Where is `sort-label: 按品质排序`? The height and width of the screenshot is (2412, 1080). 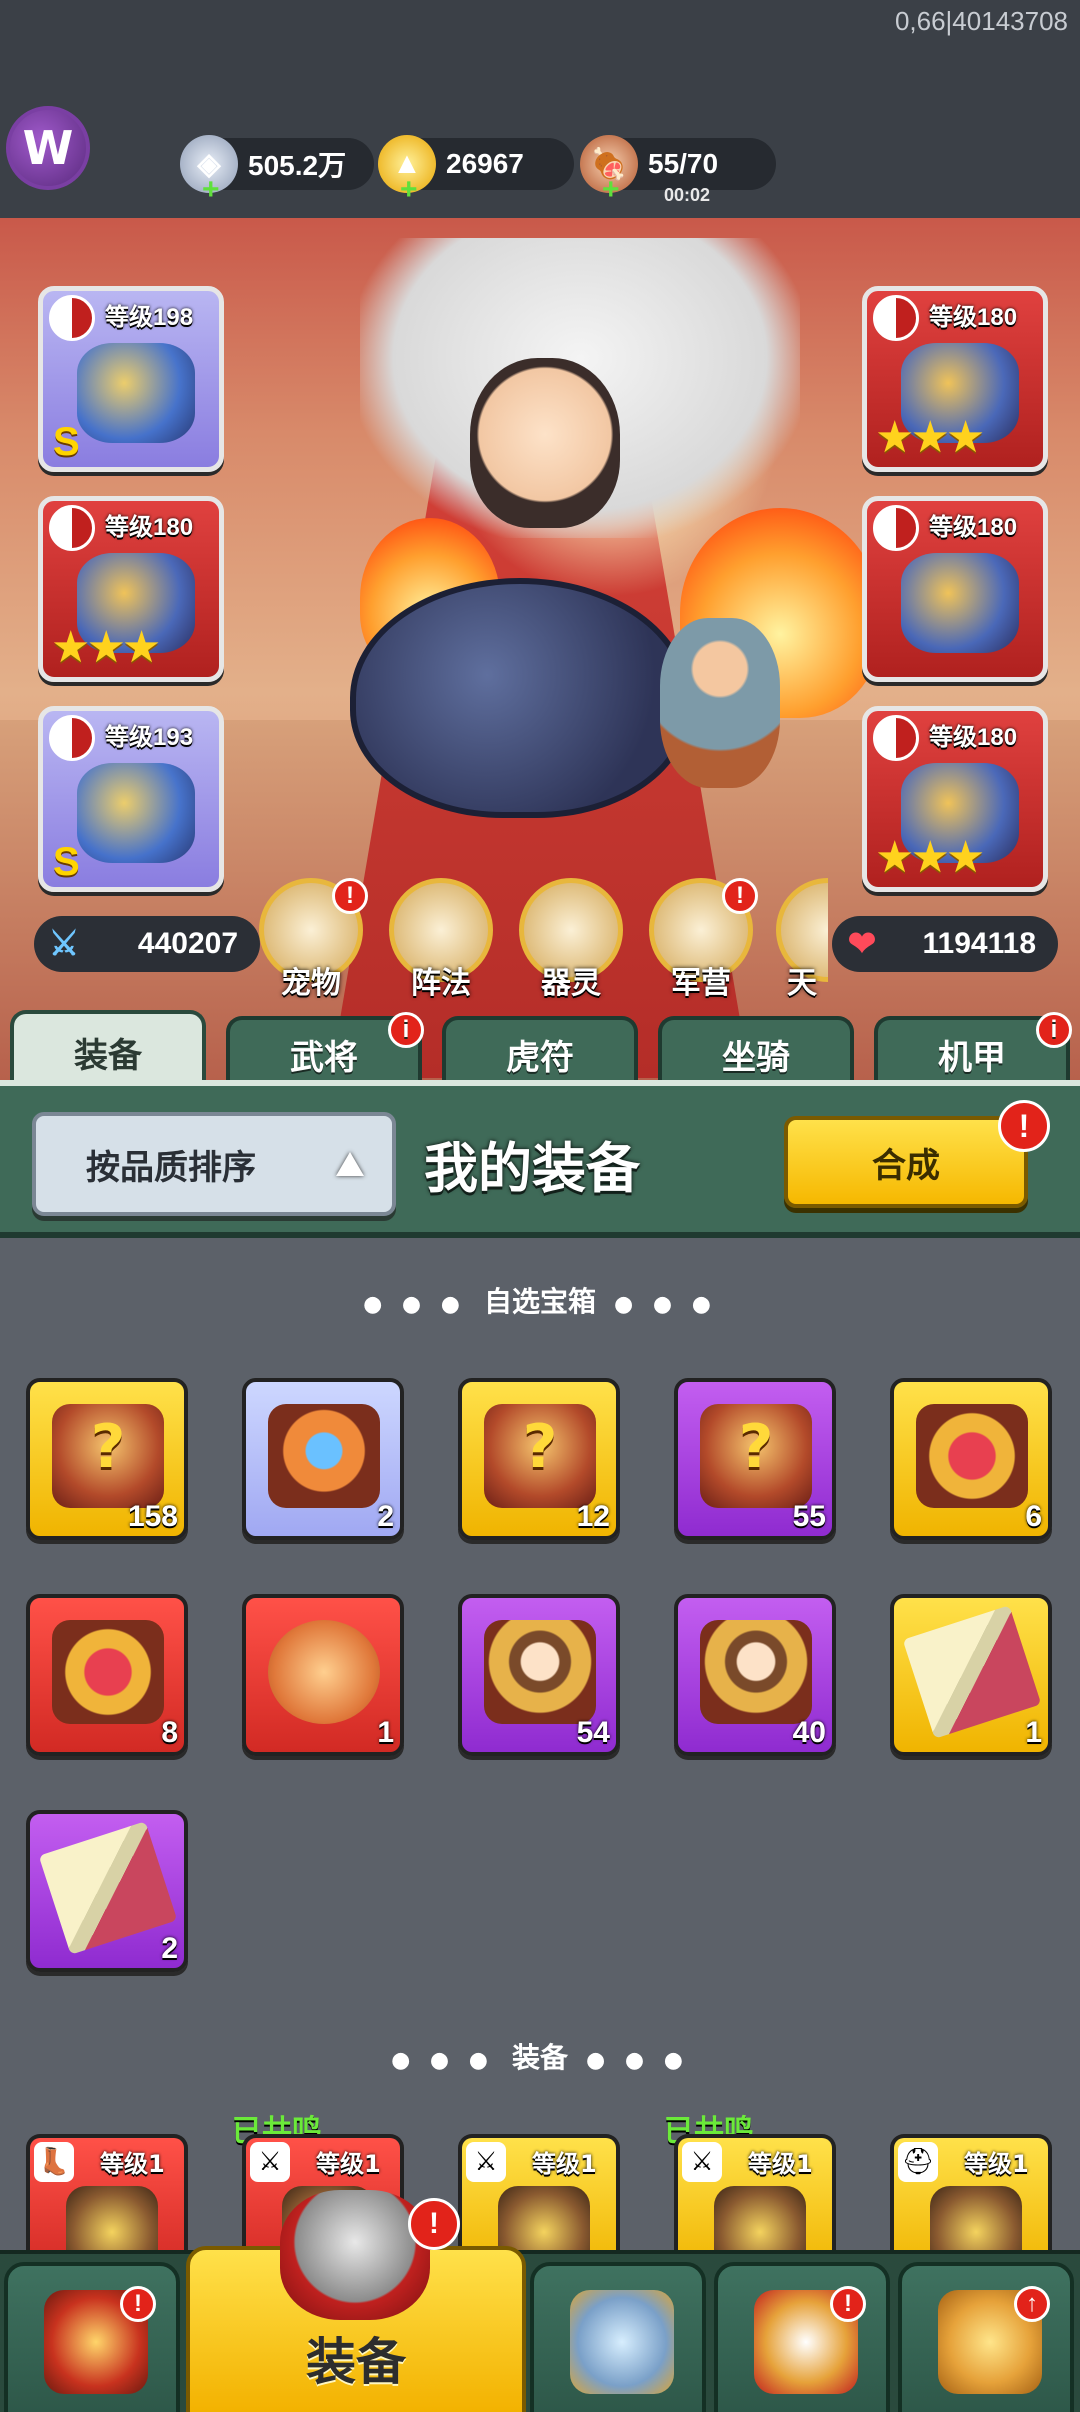 sort-label: 按品质排序 is located at coordinates (171, 1167).